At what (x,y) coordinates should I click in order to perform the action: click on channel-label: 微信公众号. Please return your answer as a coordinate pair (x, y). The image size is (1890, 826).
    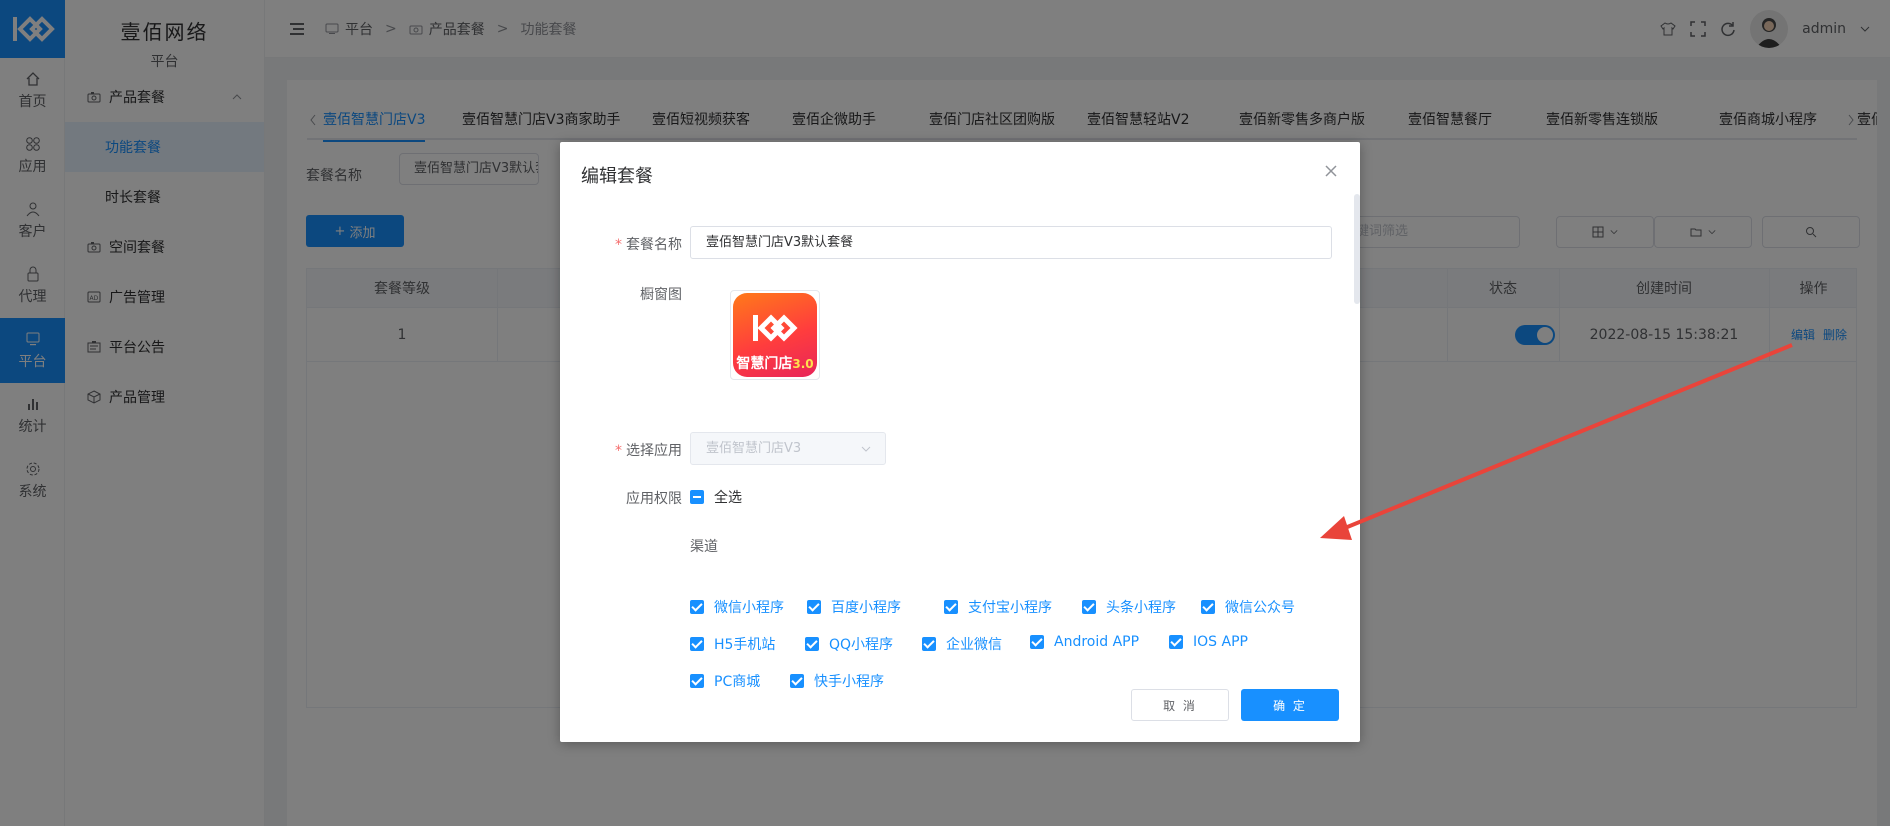
    Looking at the image, I should click on (1260, 608).